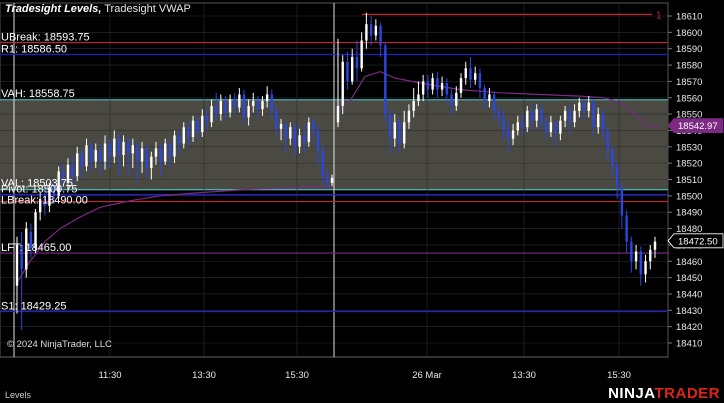 The height and width of the screenshot is (403, 724). What do you see at coordinates (689, 164) in the screenshot?
I see `y-tick-label: 18520` at bounding box center [689, 164].